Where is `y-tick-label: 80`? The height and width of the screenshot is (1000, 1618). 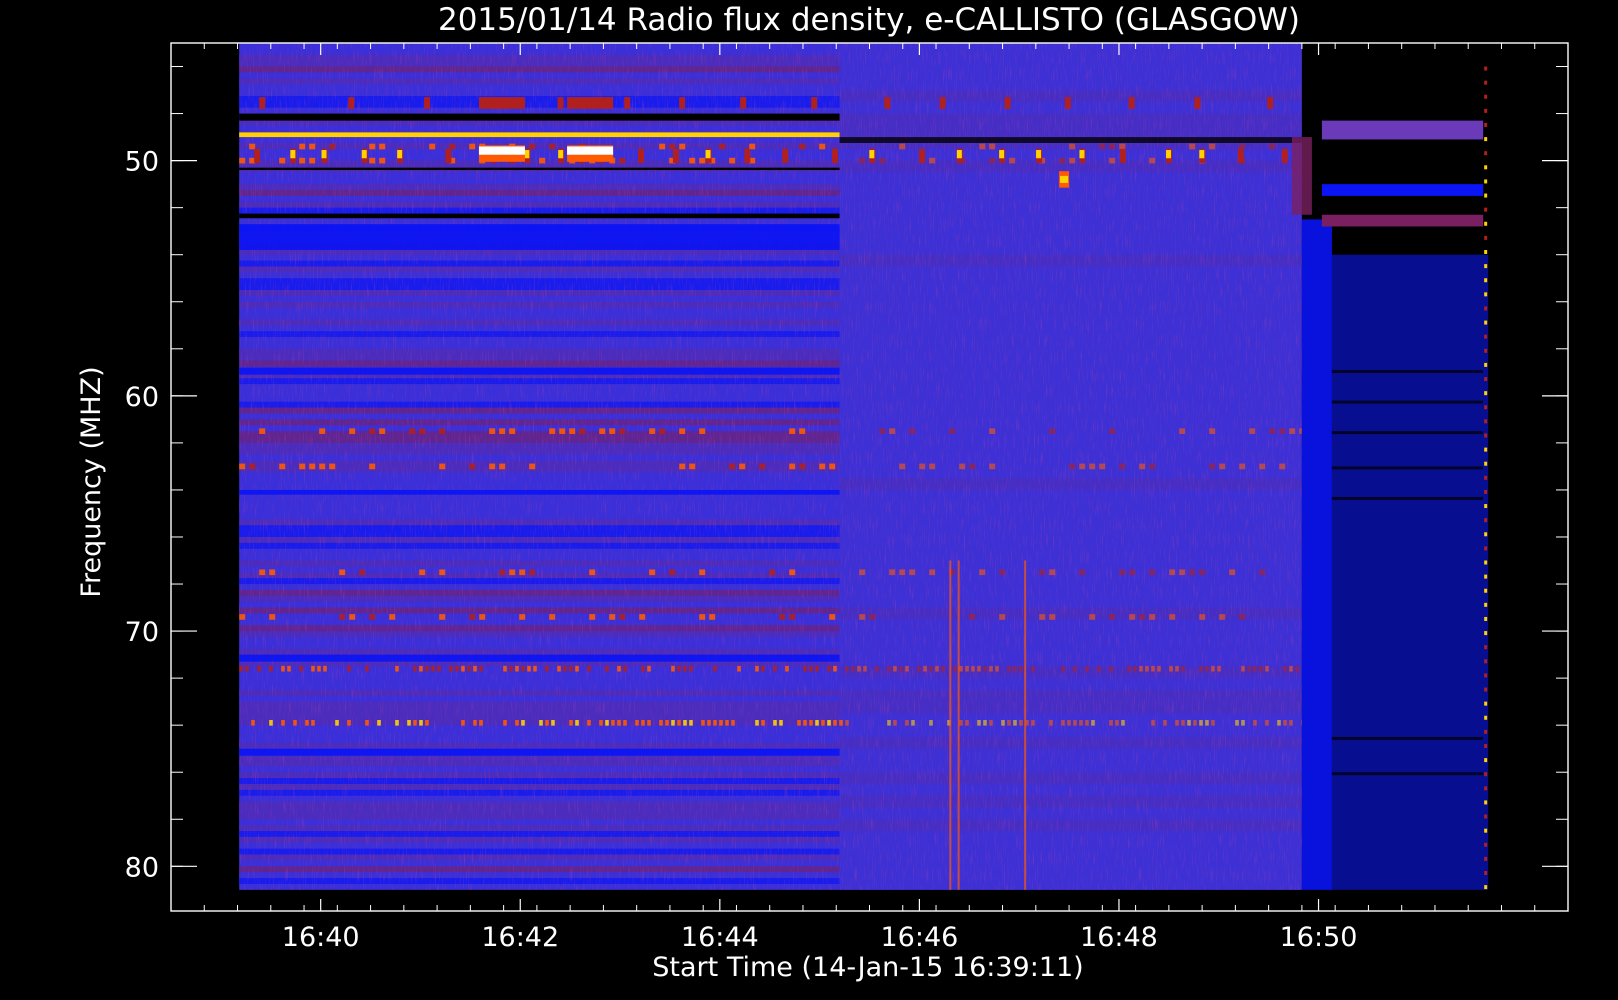 y-tick-label: 80 is located at coordinates (142, 867).